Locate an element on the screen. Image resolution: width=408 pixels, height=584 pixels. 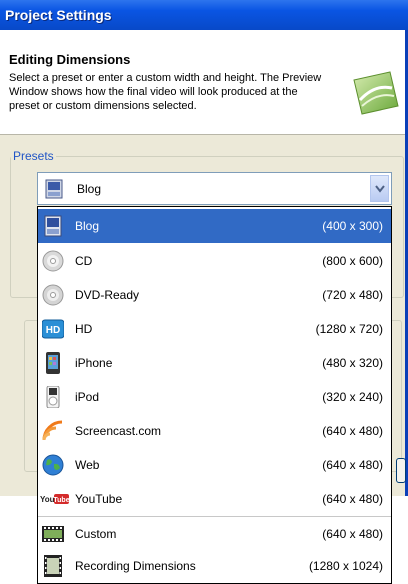
cd-icon is located at coordinates (53, 261).